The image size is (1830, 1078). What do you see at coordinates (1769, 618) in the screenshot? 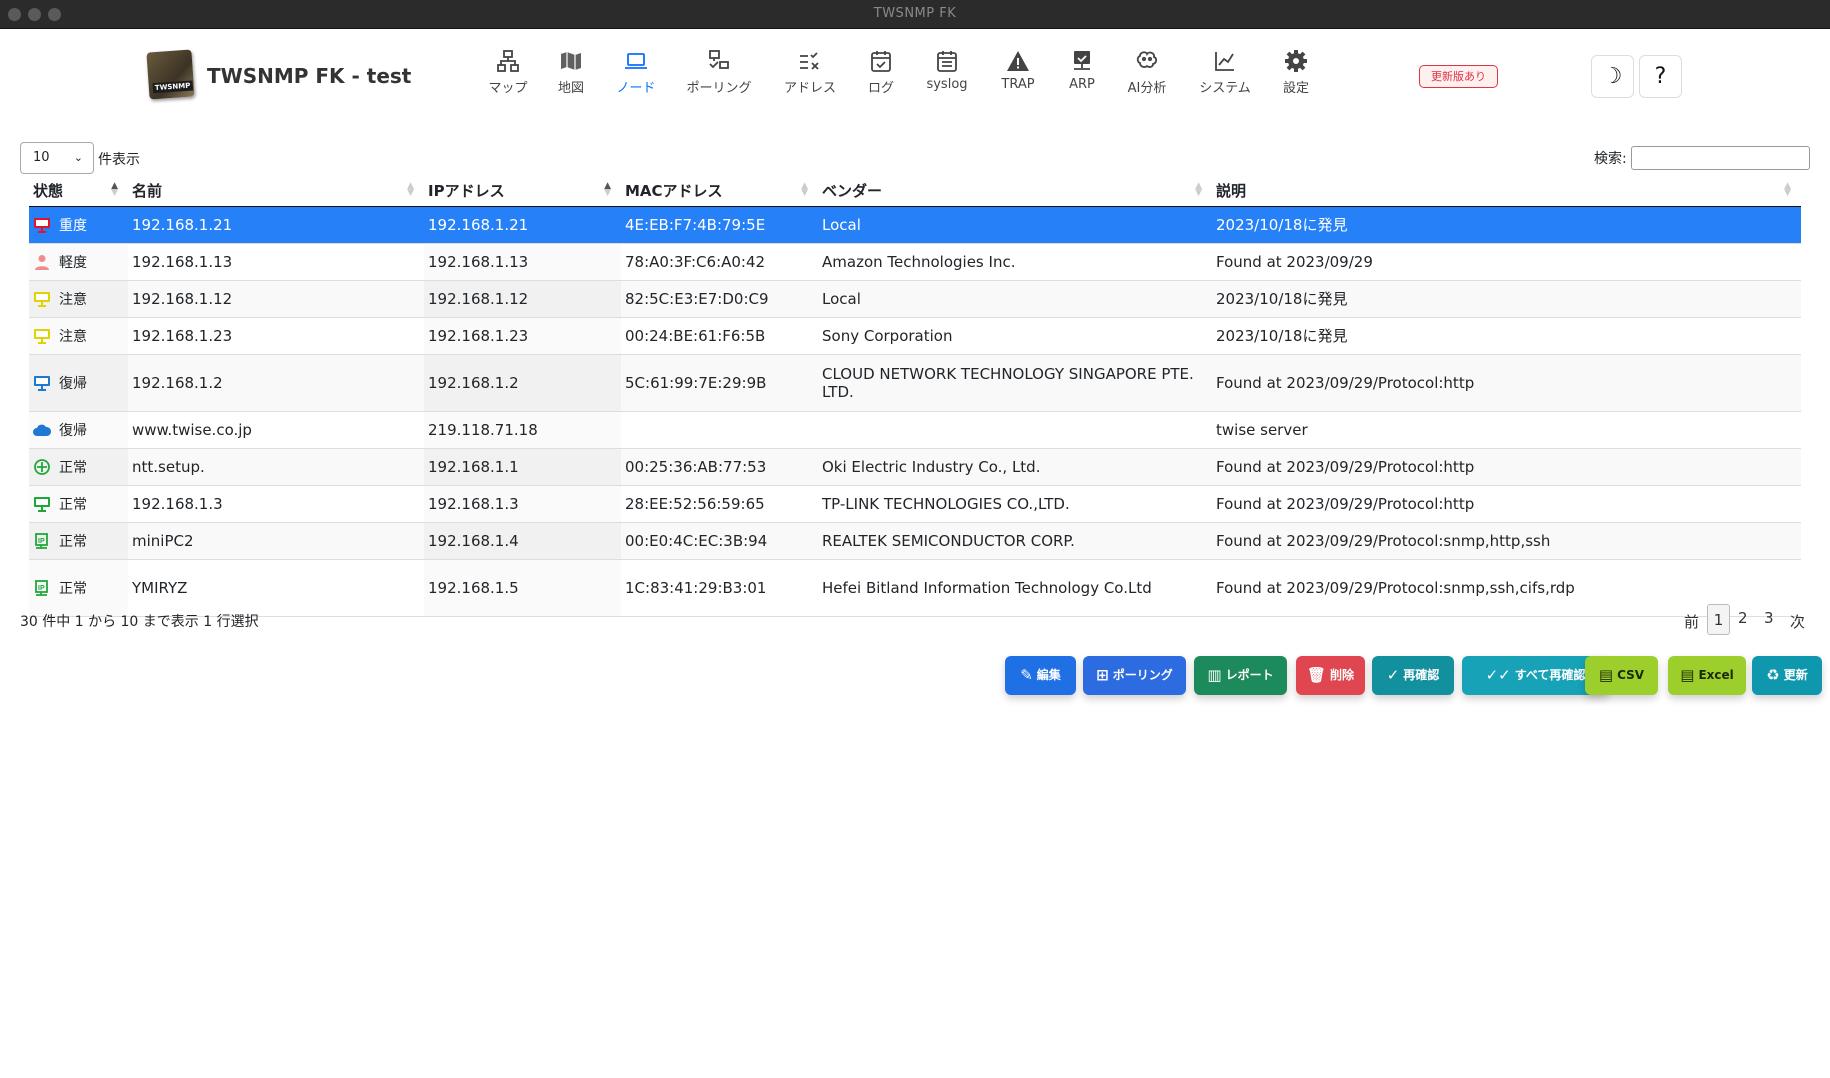
I see `pager-page-3: 3` at bounding box center [1769, 618].